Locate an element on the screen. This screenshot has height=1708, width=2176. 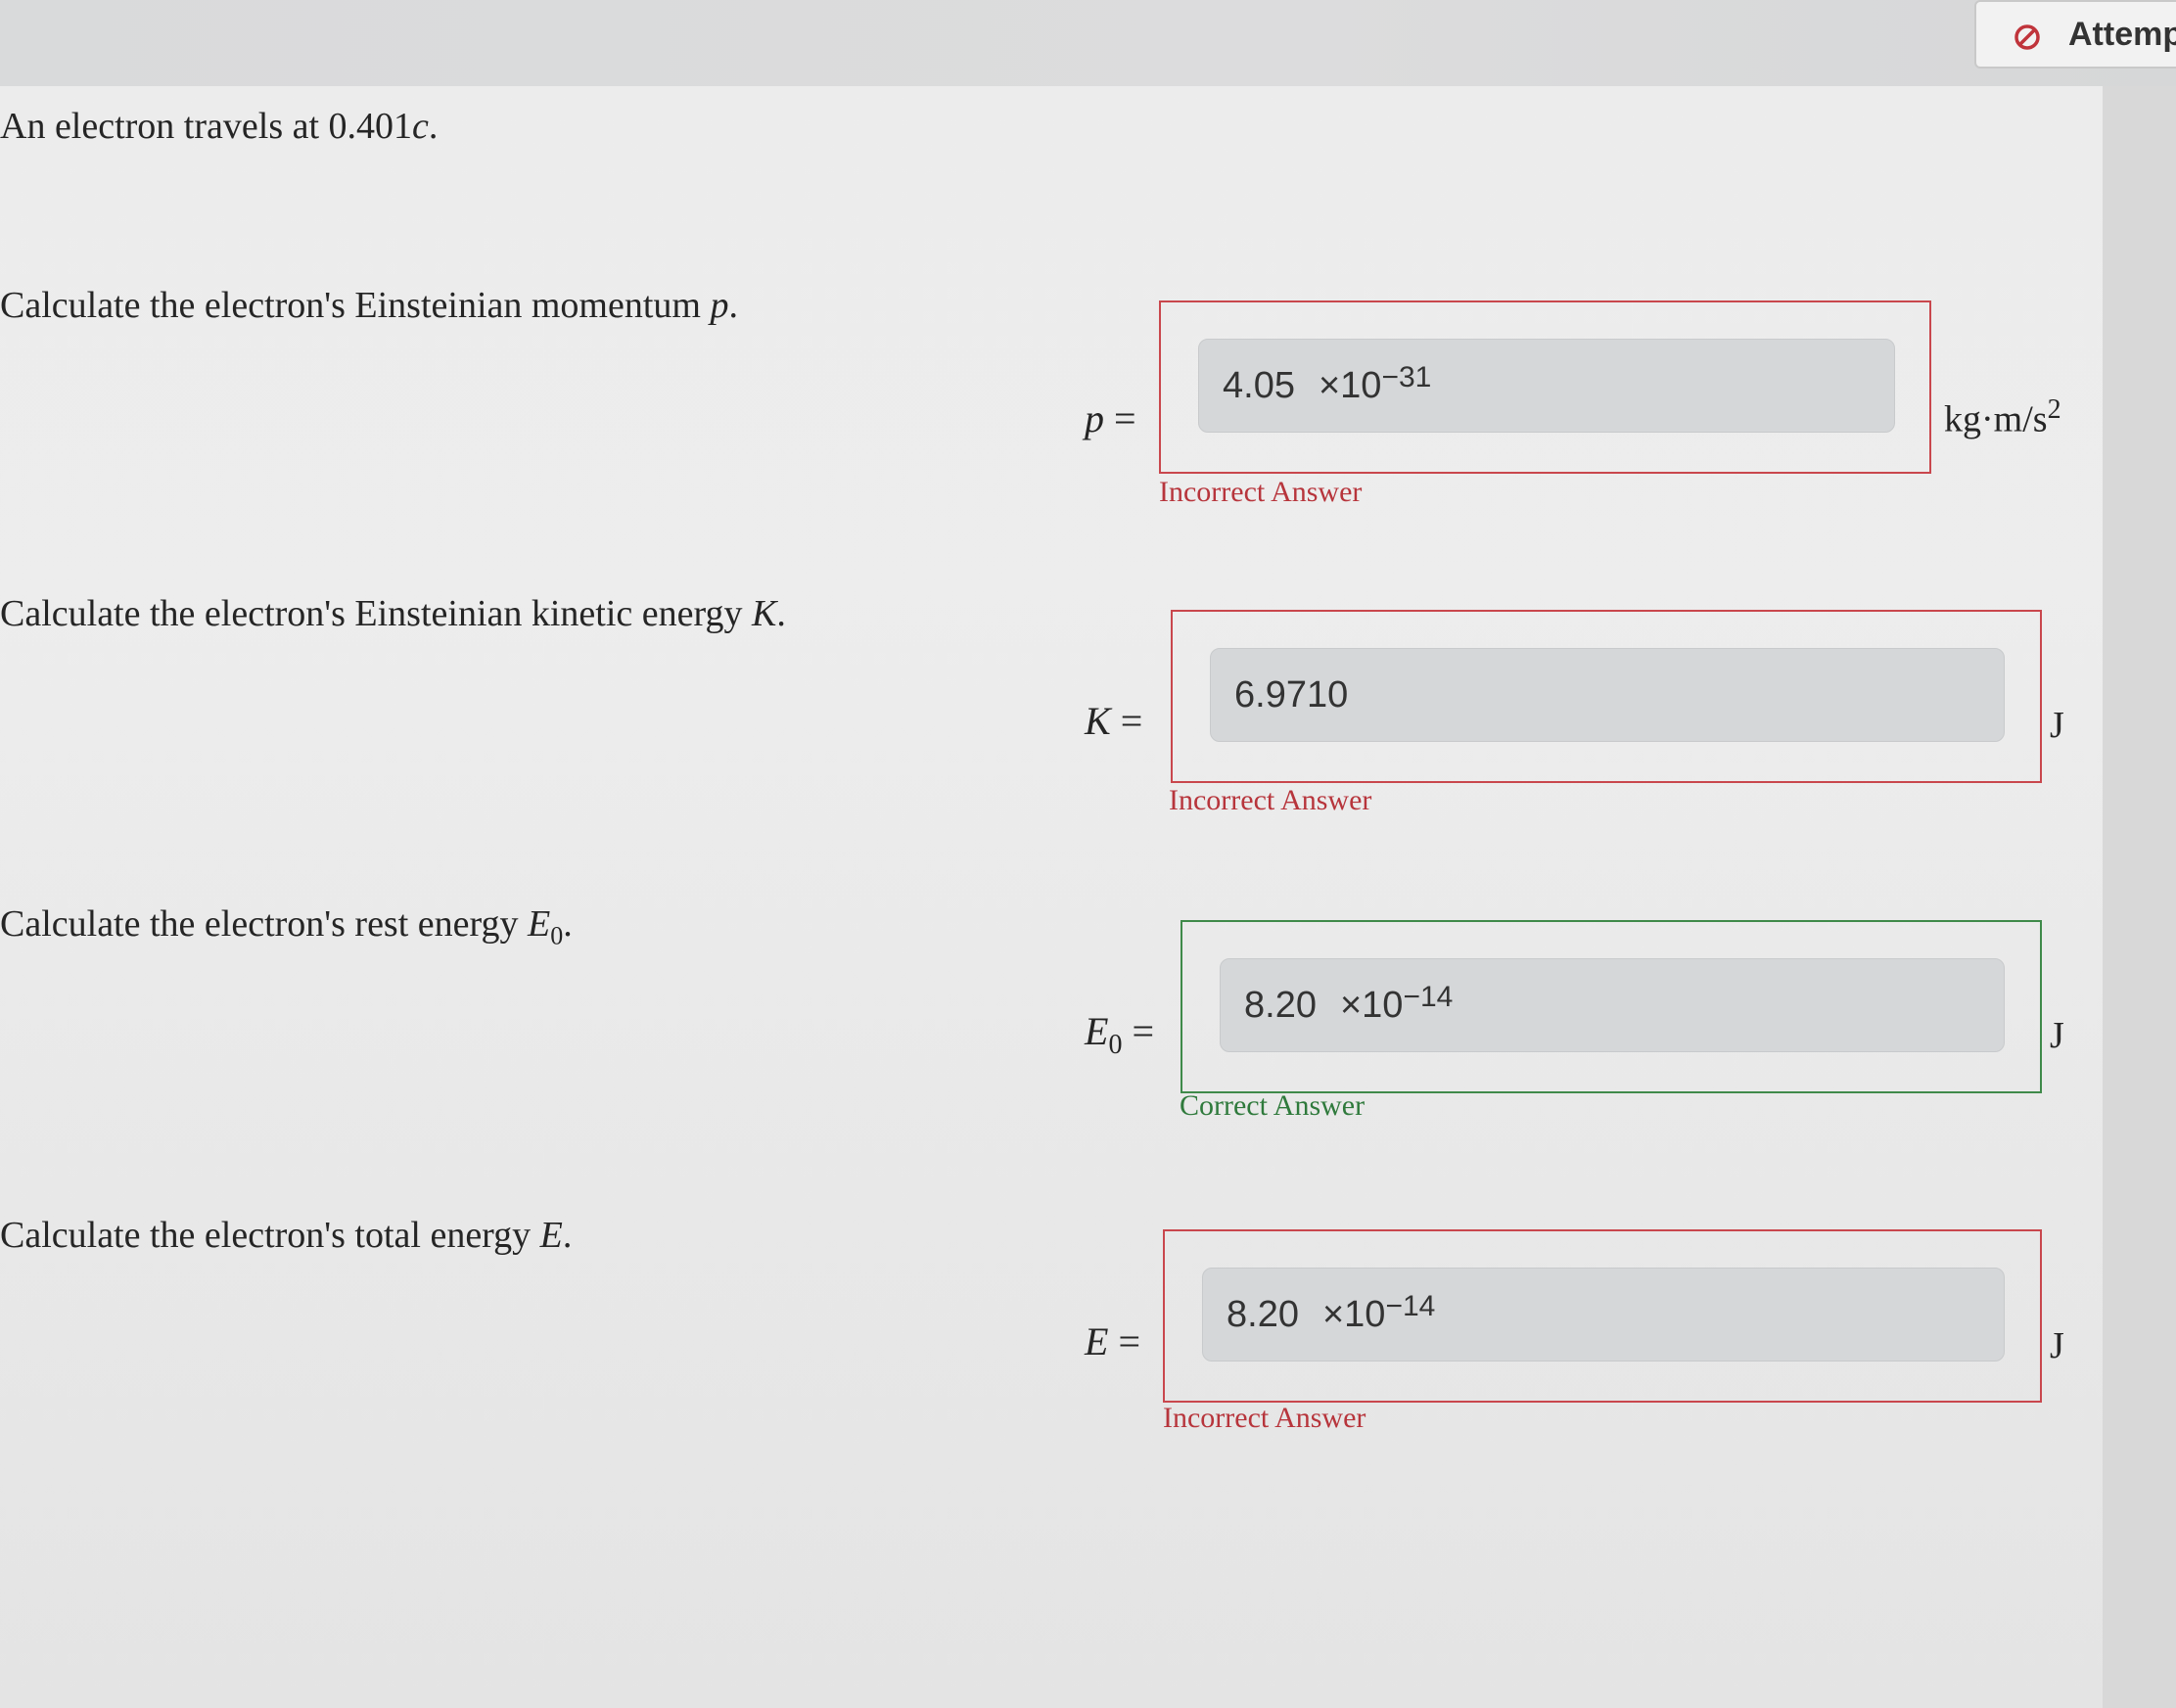
question-prompt-total-energy: Calculate the electron's total energy E. is located at coordinates (286, 1236).